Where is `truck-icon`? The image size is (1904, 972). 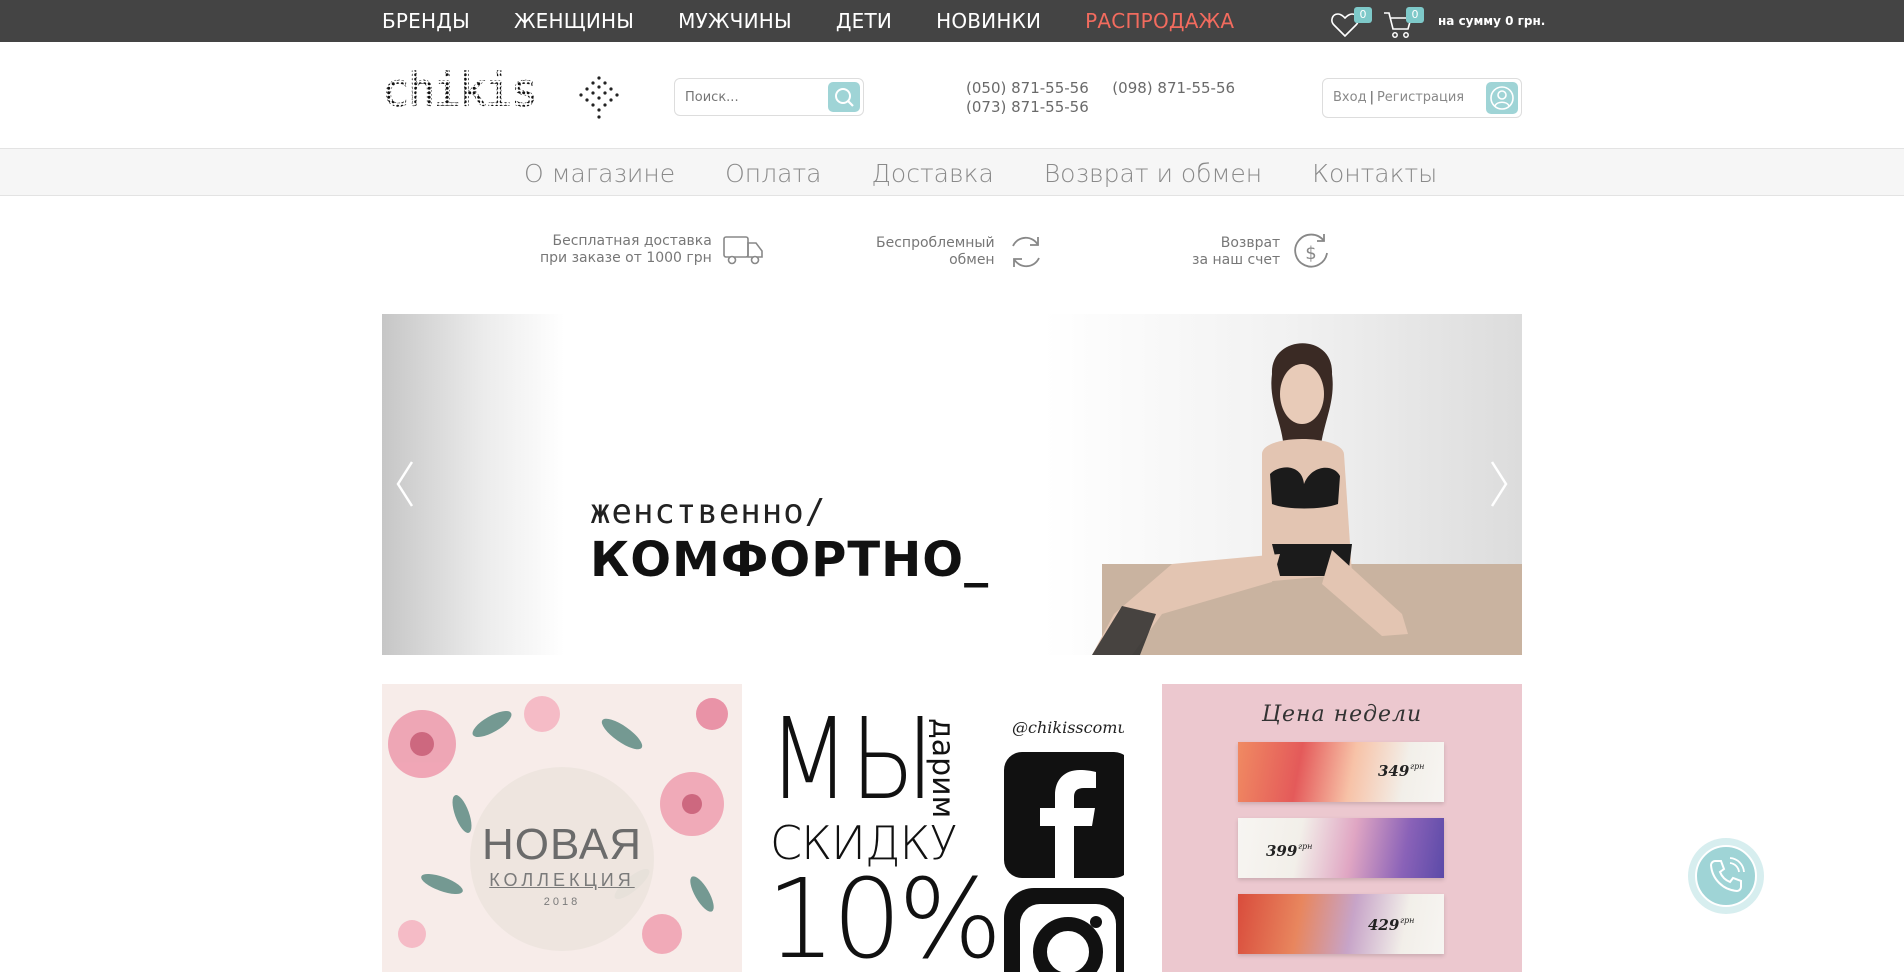
truck-icon is located at coordinates (743, 250).